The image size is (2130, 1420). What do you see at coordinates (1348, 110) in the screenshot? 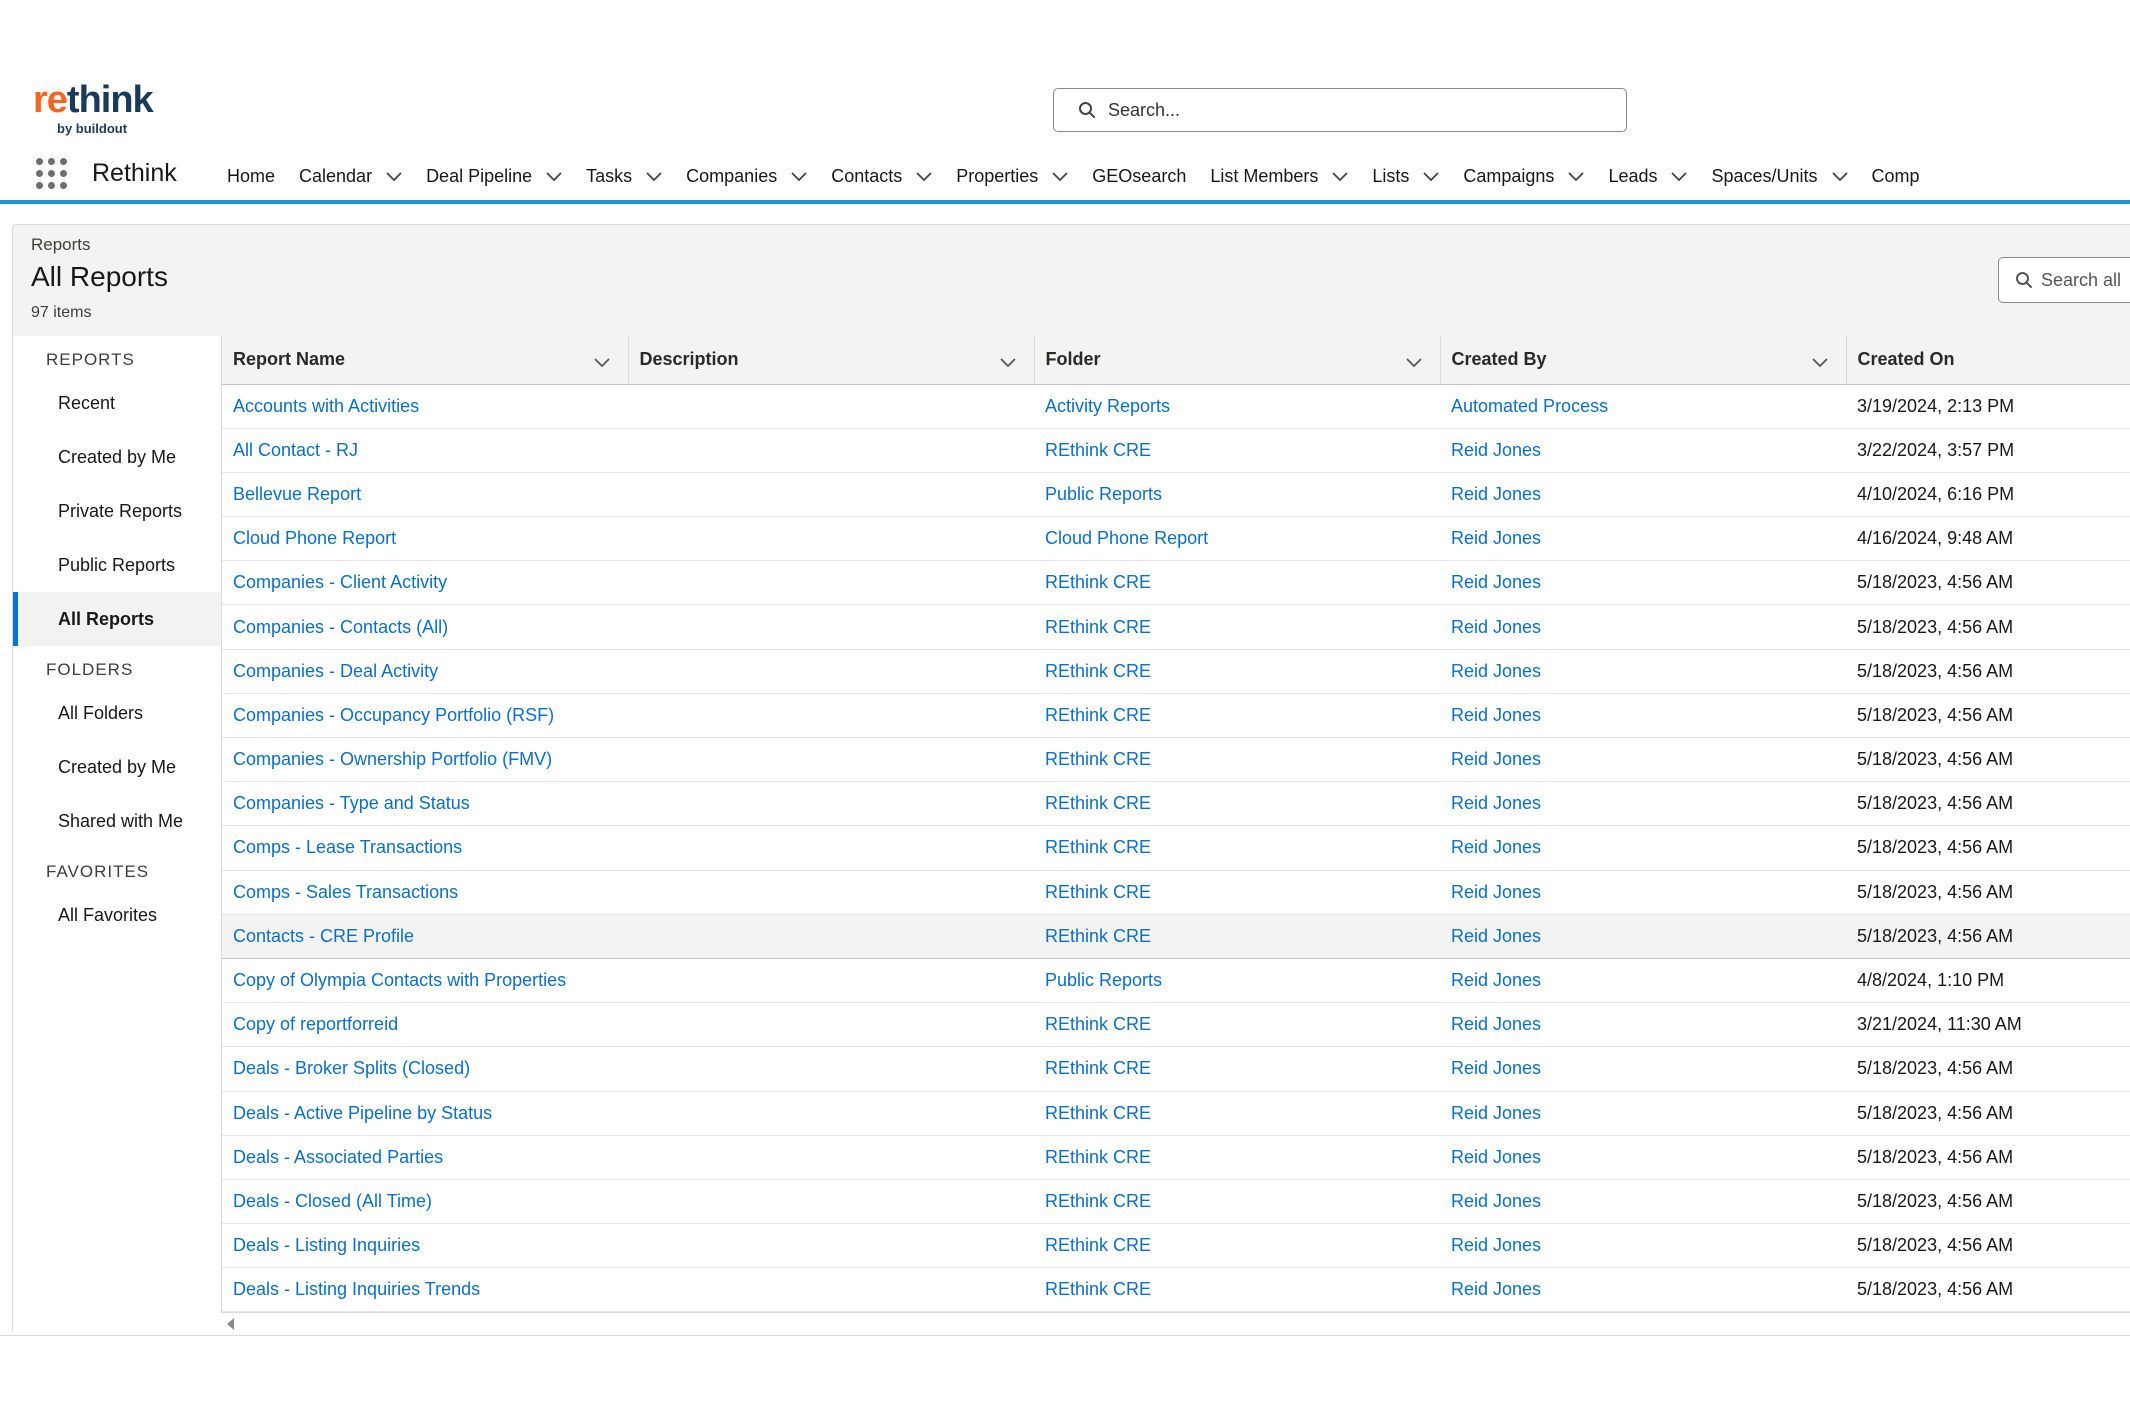
I see `global-search-input` at bounding box center [1348, 110].